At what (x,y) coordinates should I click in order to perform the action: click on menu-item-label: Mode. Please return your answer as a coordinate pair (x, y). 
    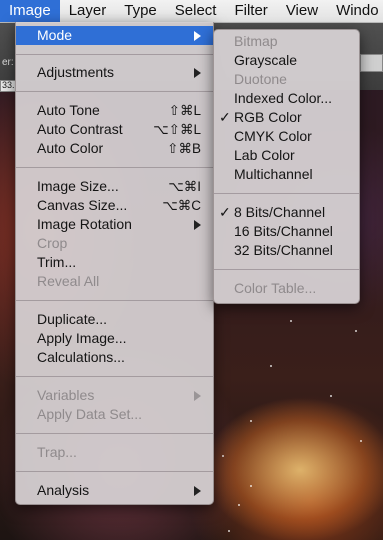
    Looking at the image, I should click on (55, 35).